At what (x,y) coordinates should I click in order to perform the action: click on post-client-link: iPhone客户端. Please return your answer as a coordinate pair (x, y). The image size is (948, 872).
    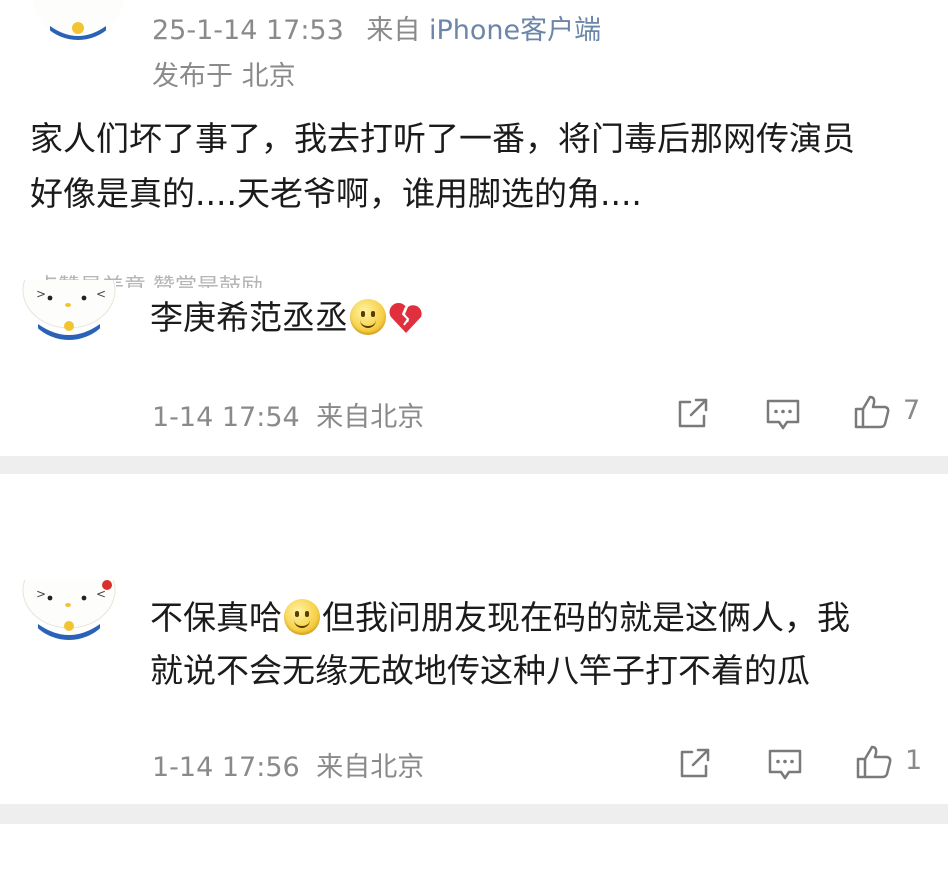
    Looking at the image, I should click on (515, 30).